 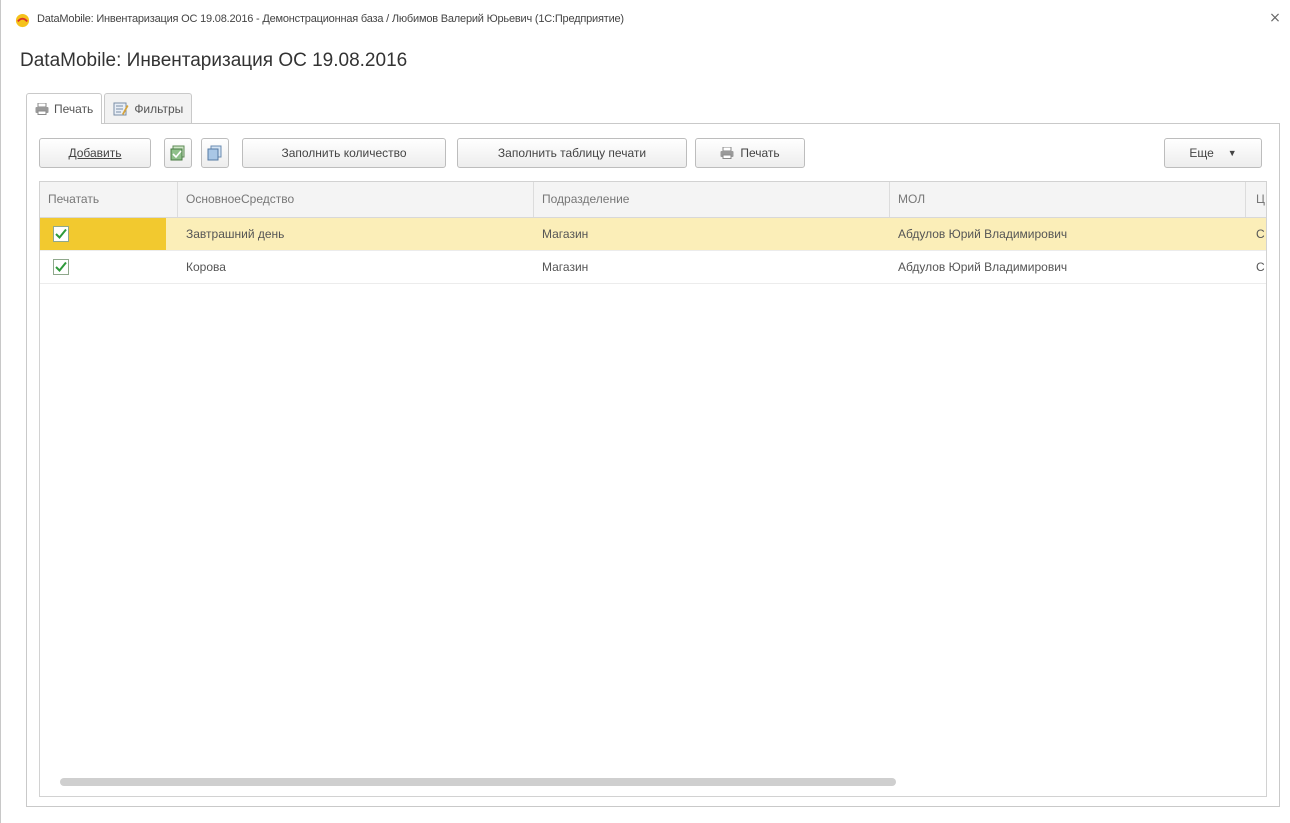 I want to click on close-button: ×, so click(x=1275, y=18).